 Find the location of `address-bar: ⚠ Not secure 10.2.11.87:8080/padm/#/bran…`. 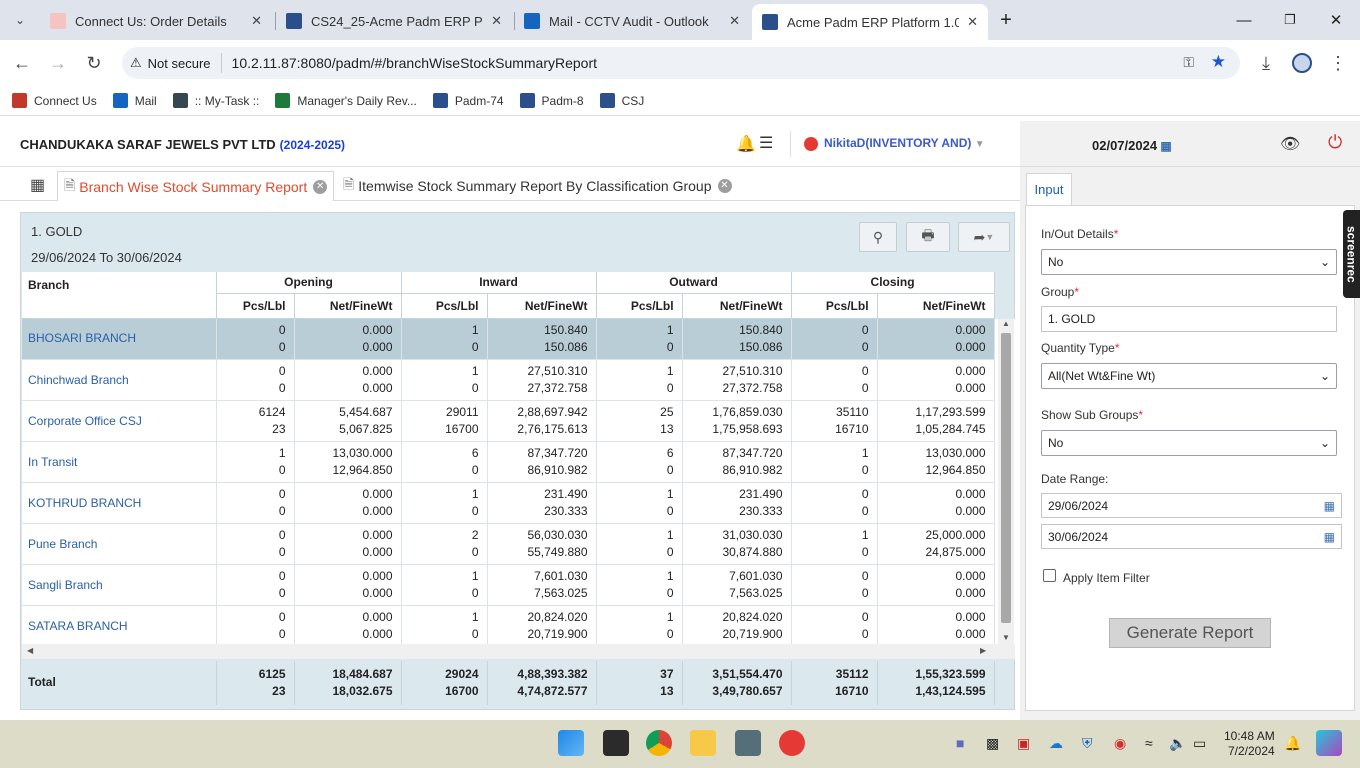

address-bar: ⚠ Not secure 10.2.11.87:8080/padm/#/bran… is located at coordinates (681, 63).